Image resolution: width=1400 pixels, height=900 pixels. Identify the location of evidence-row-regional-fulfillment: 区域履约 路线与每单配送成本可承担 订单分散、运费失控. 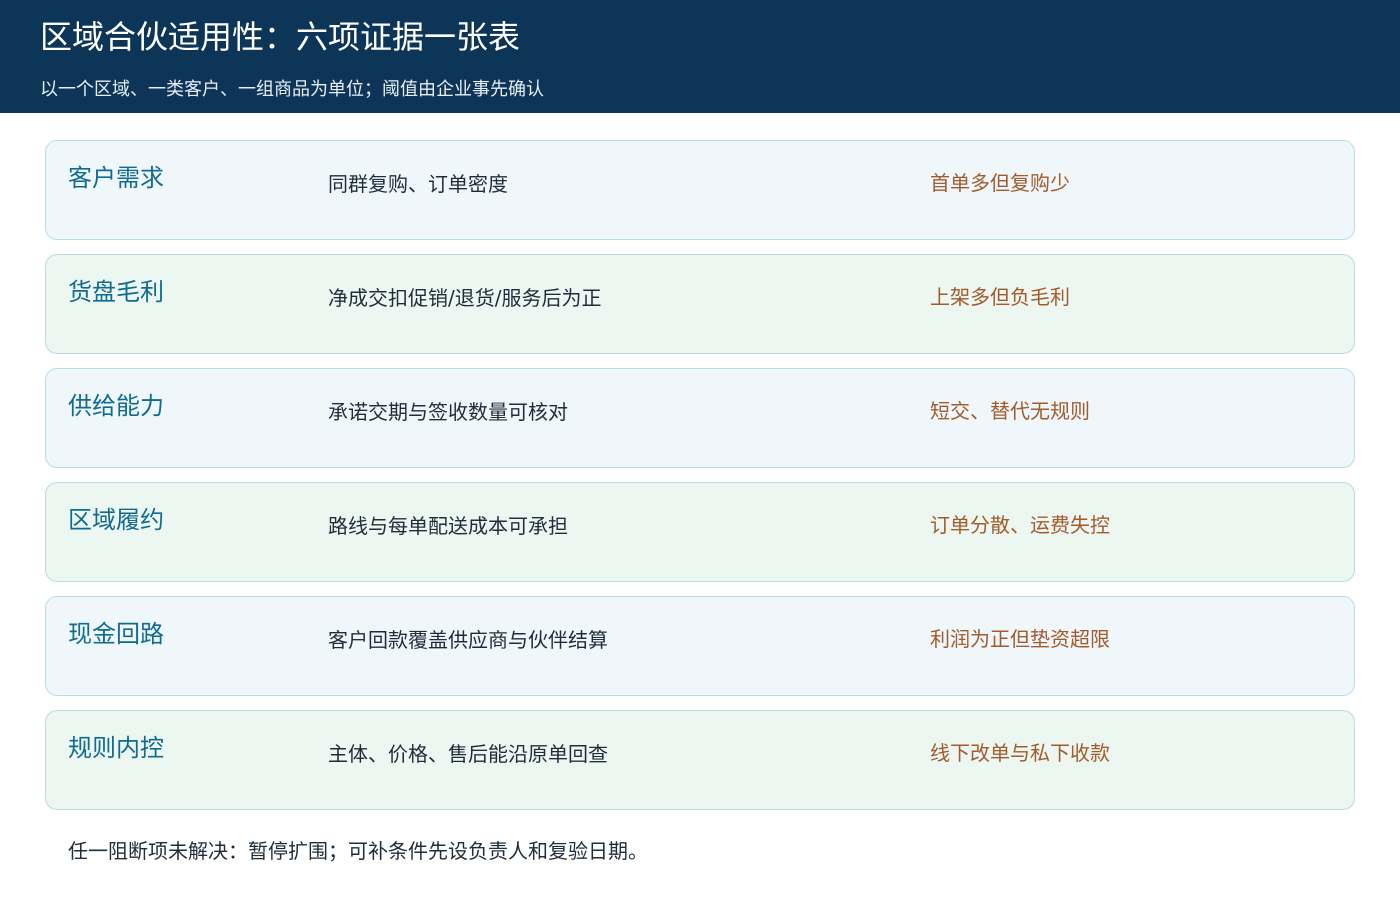
(700, 532).